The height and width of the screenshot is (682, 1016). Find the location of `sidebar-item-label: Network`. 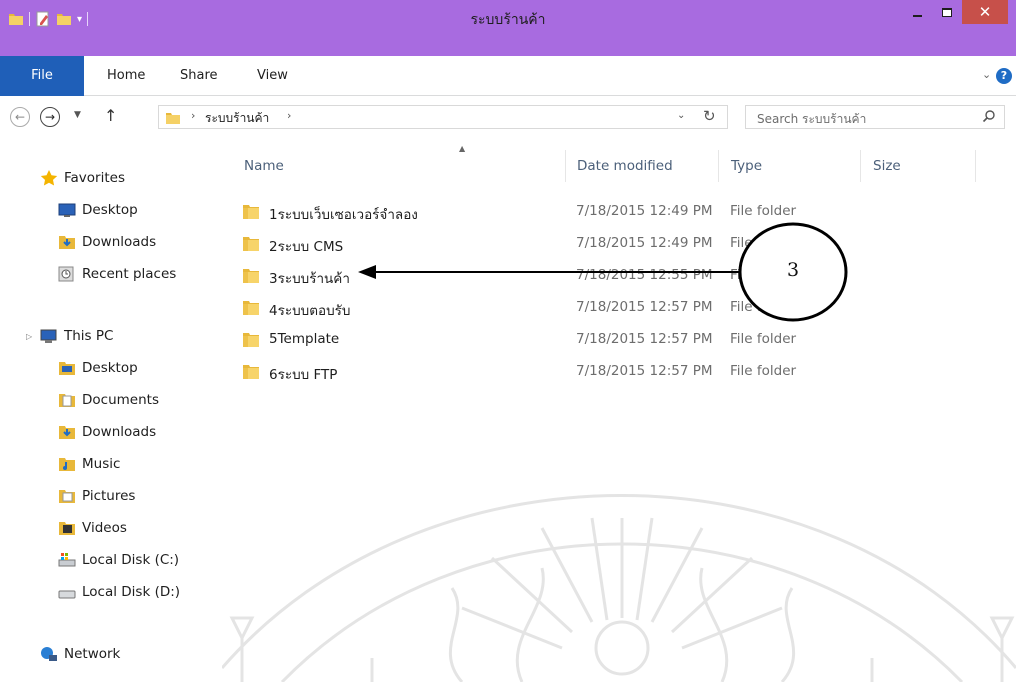

sidebar-item-label: Network is located at coordinates (92, 654).